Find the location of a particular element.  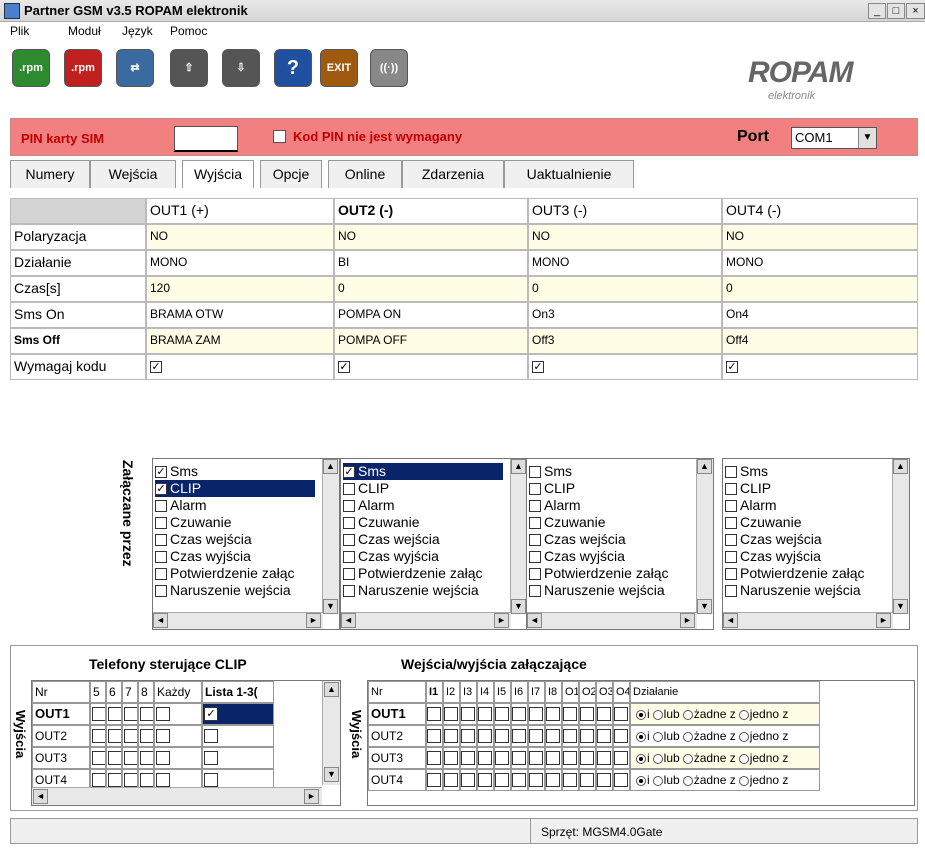

clip-cell: ✓ is located at coordinates (238, 714).